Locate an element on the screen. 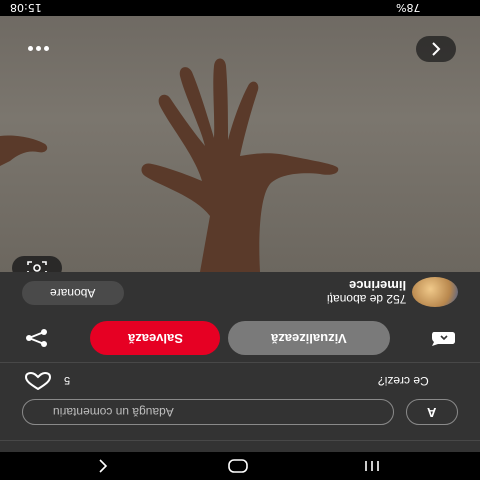 Image resolution: width=480 pixels, height=480 pixels. comments-title: Ce crezi? is located at coordinates (403, 381).